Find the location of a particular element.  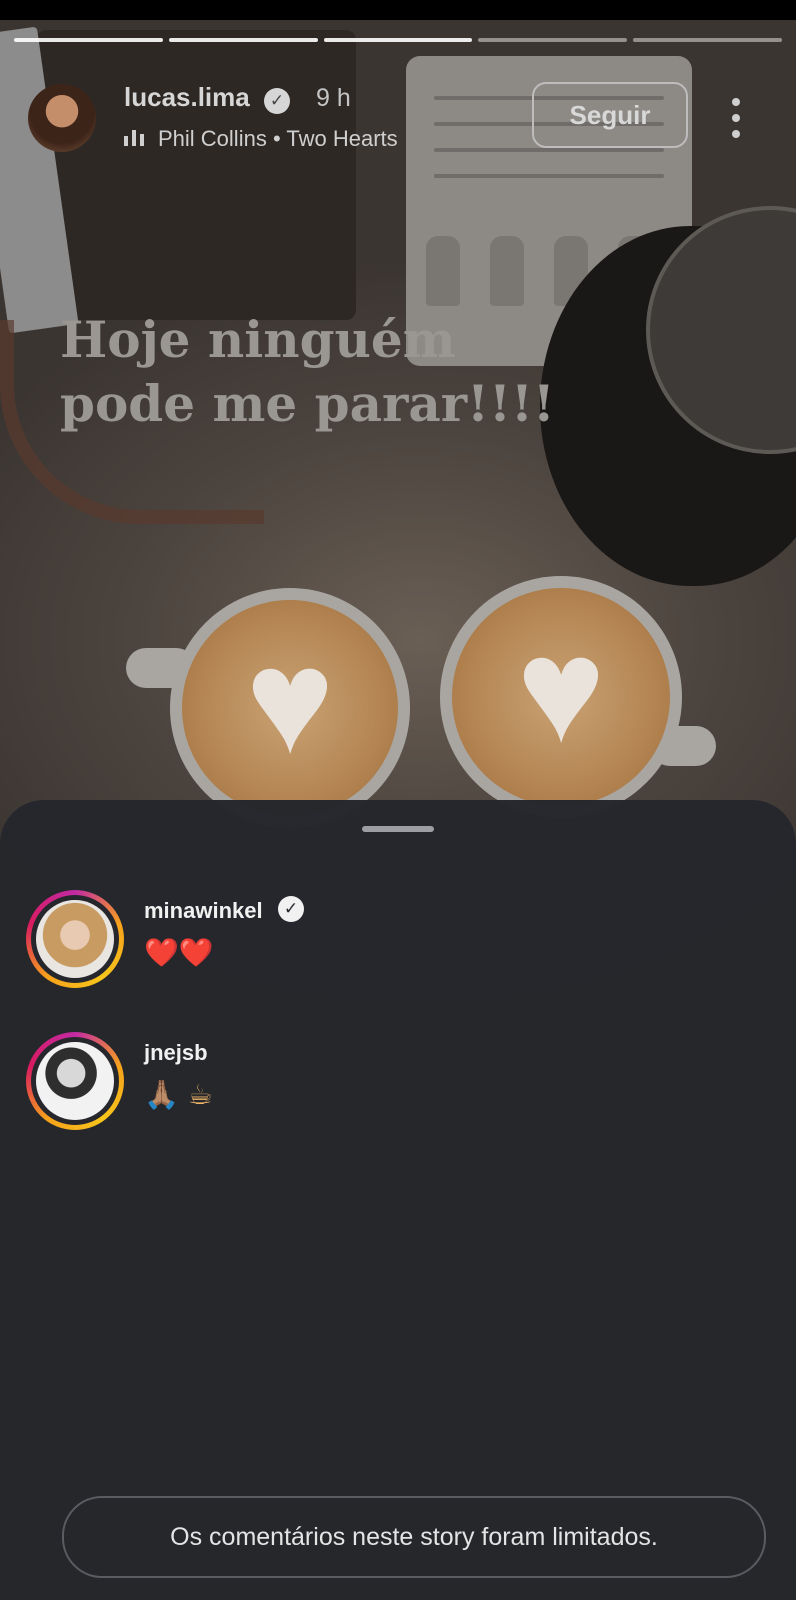

sheet-grabber is located at coordinates (398, 829).